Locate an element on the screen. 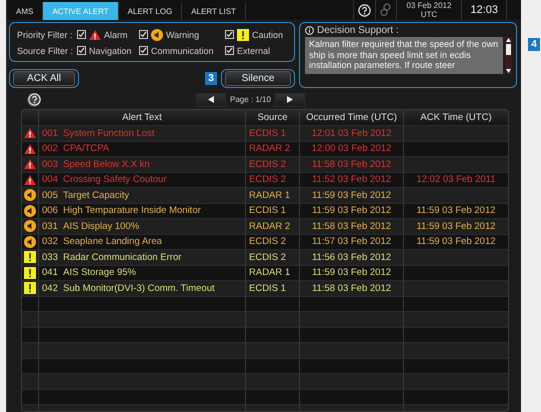 This screenshot has height=412, width=541. date-text: 03 Feb 2012 is located at coordinates (429, 5).